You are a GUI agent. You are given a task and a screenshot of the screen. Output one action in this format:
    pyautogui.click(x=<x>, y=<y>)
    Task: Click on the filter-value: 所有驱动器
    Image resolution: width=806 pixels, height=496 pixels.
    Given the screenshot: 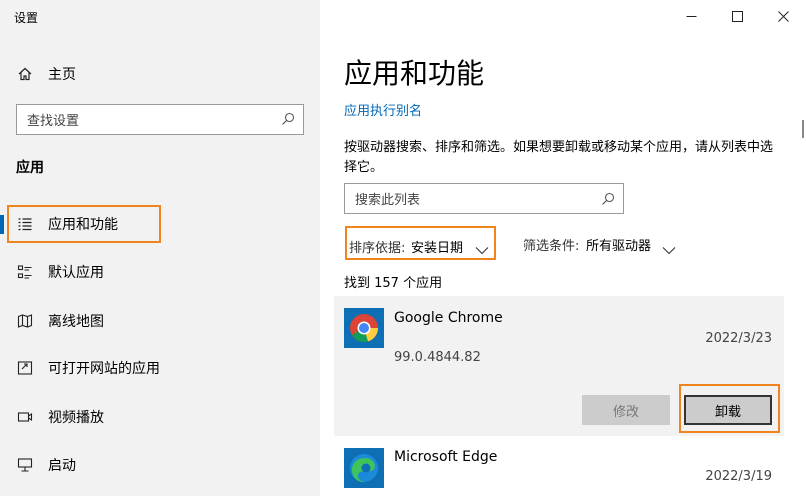 What is the action you would take?
    pyautogui.click(x=618, y=244)
    